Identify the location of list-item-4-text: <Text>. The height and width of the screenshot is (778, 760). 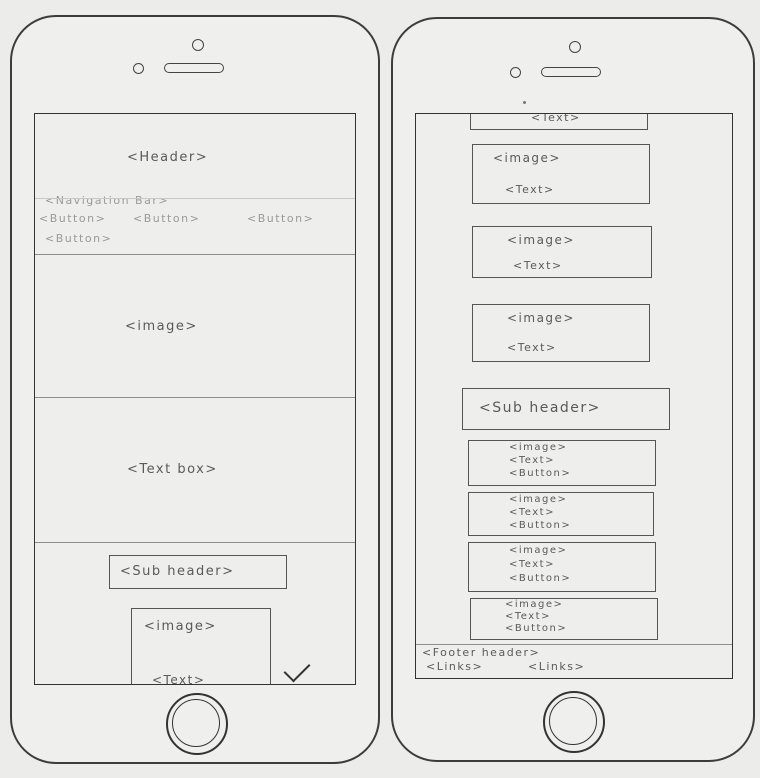
(528, 616).